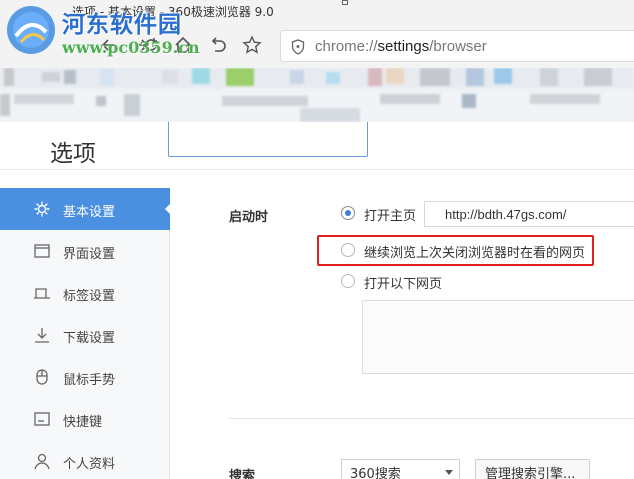 The height and width of the screenshot is (479, 634). What do you see at coordinates (89, 464) in the screenshot?
I see `sidebar-item-label: 个人资料` at bounding box center [89, 464].